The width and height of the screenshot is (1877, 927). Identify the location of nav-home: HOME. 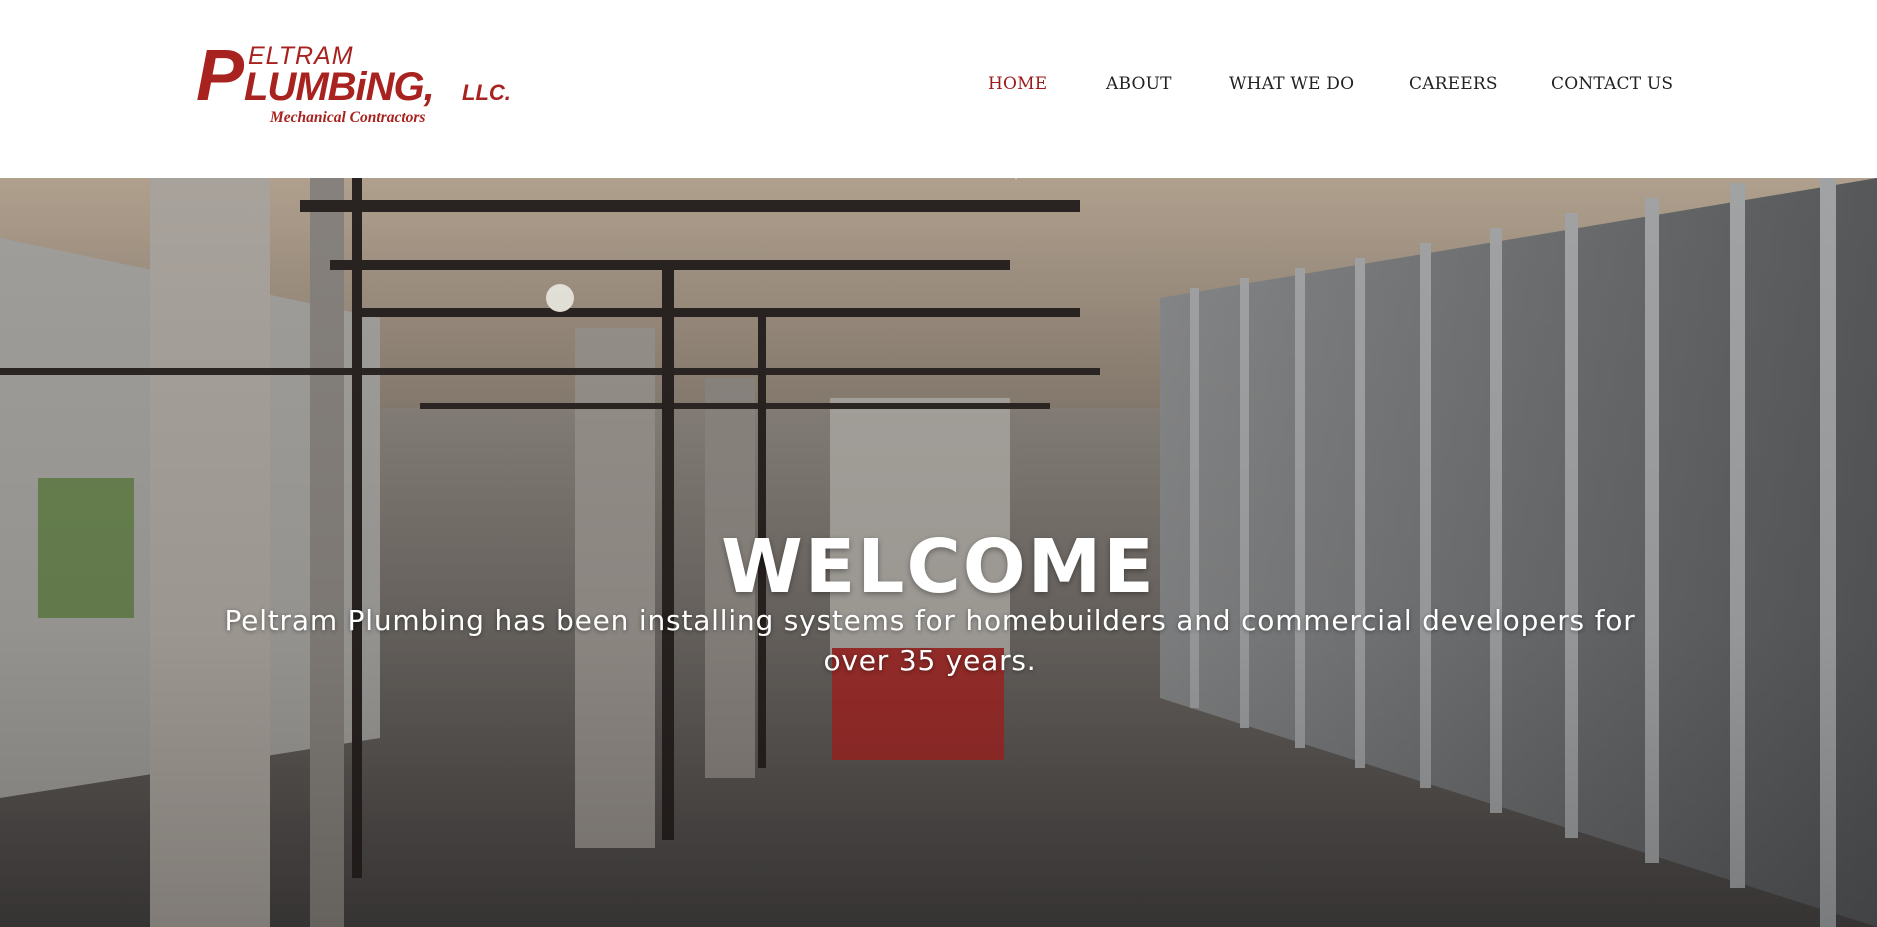
(1017, 84).